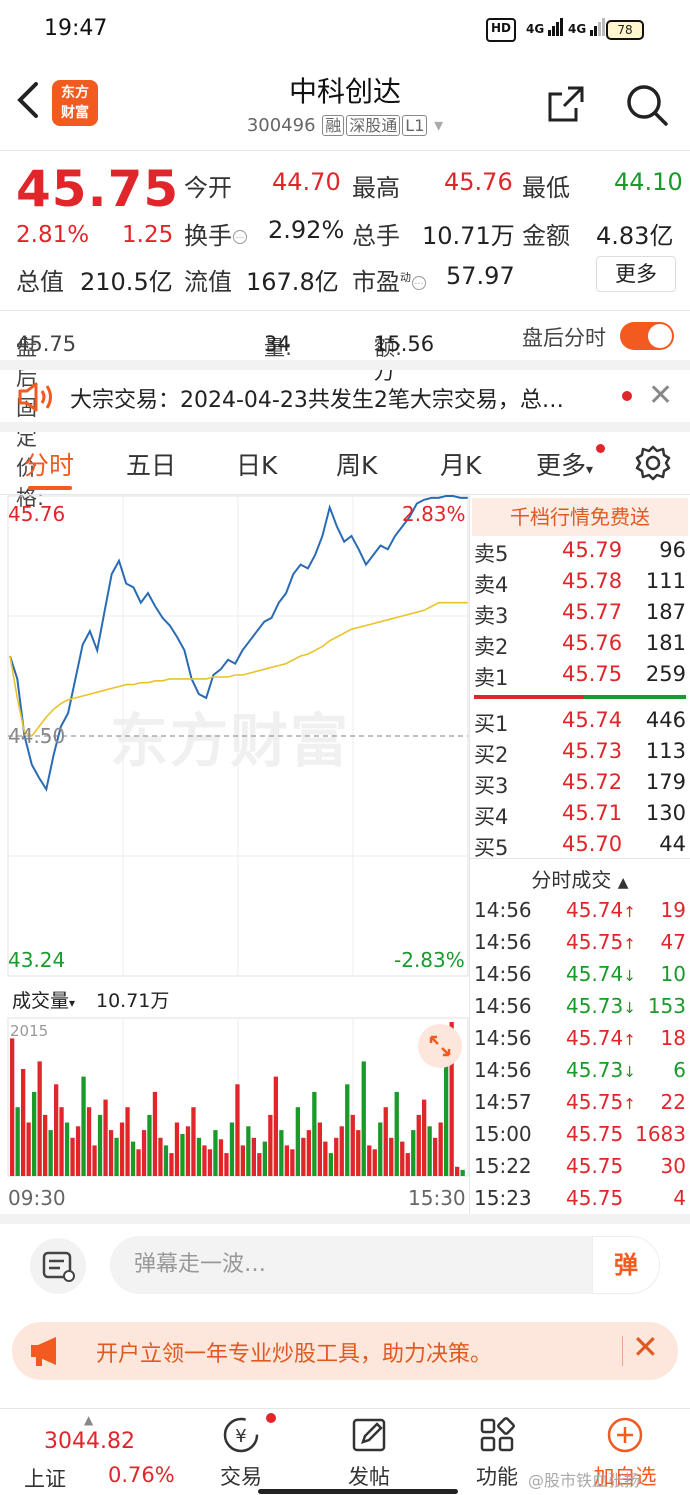 This screenshot has width=690, height=1495. I want to click on nav-trade: ¥ 交易, so click(241, 1453).